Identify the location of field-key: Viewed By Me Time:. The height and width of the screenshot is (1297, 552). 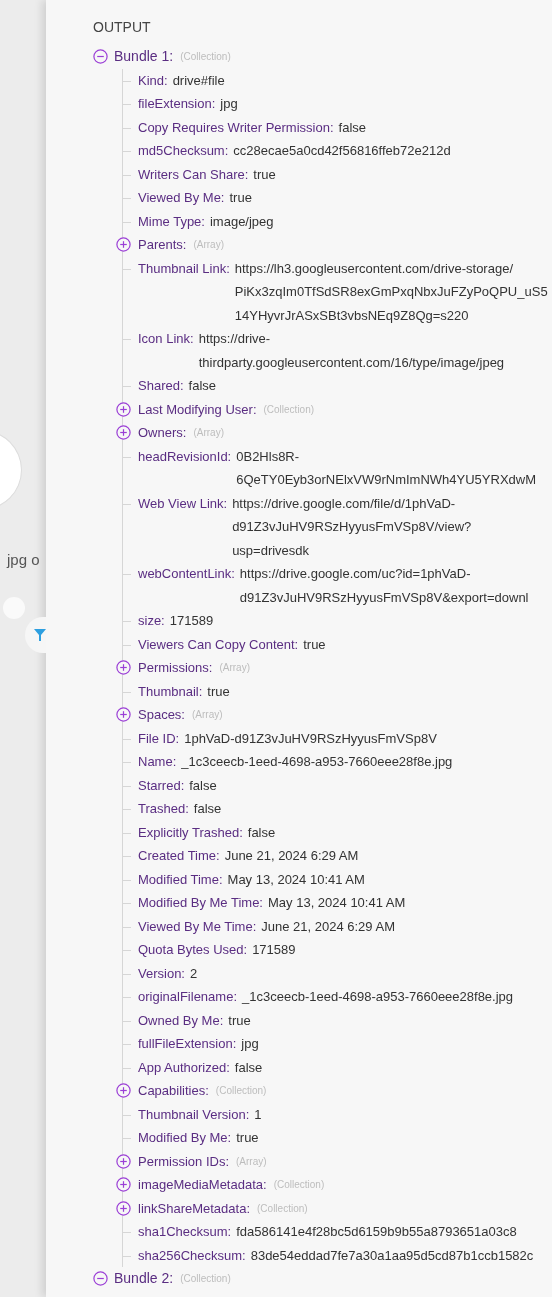
(197, 926).